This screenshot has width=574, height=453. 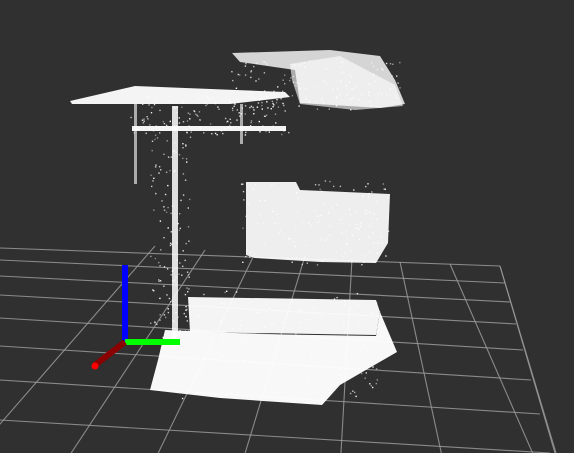 What do you see at coordinates (95, 366) in the screenshot?
I see `x-axis-tip` at bounding box center [95, 366].